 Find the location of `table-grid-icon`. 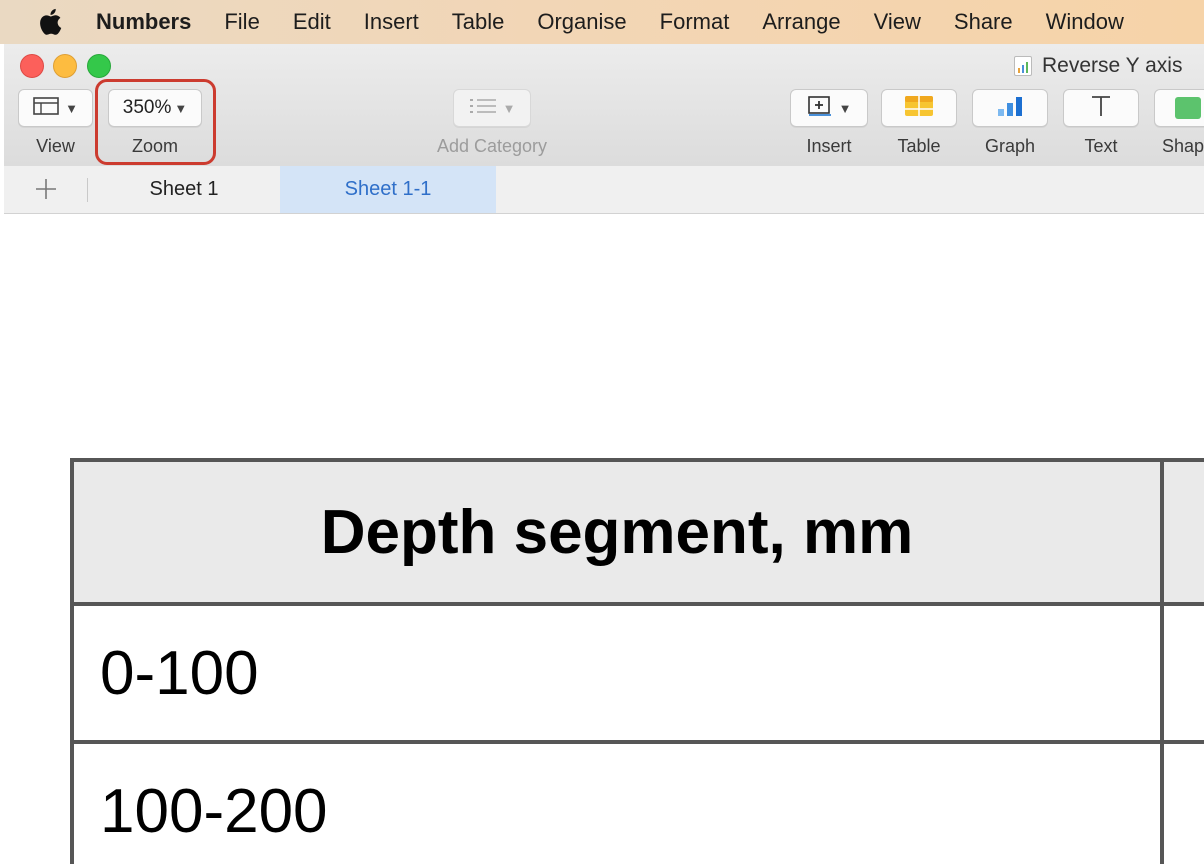

table-grid-icon is located at coordinates (919, 108).